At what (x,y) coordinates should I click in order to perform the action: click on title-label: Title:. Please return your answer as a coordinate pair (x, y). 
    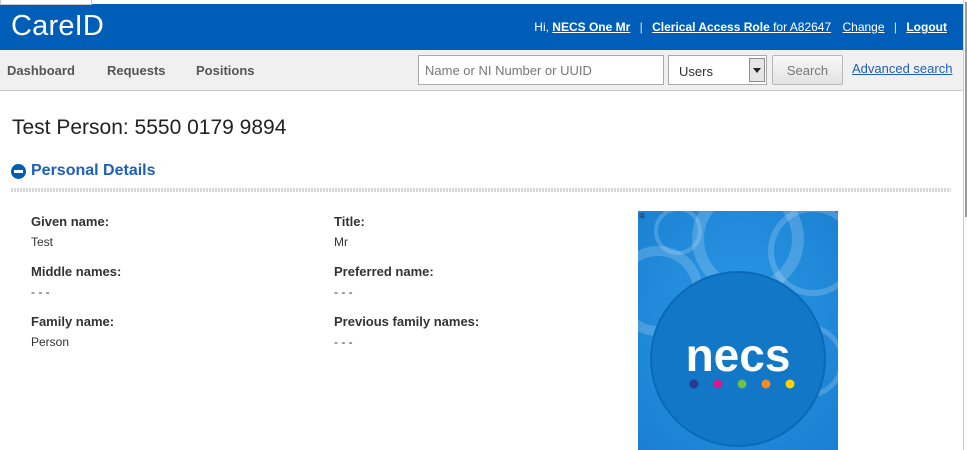
    Looking at the image, I should click on (349, 221).